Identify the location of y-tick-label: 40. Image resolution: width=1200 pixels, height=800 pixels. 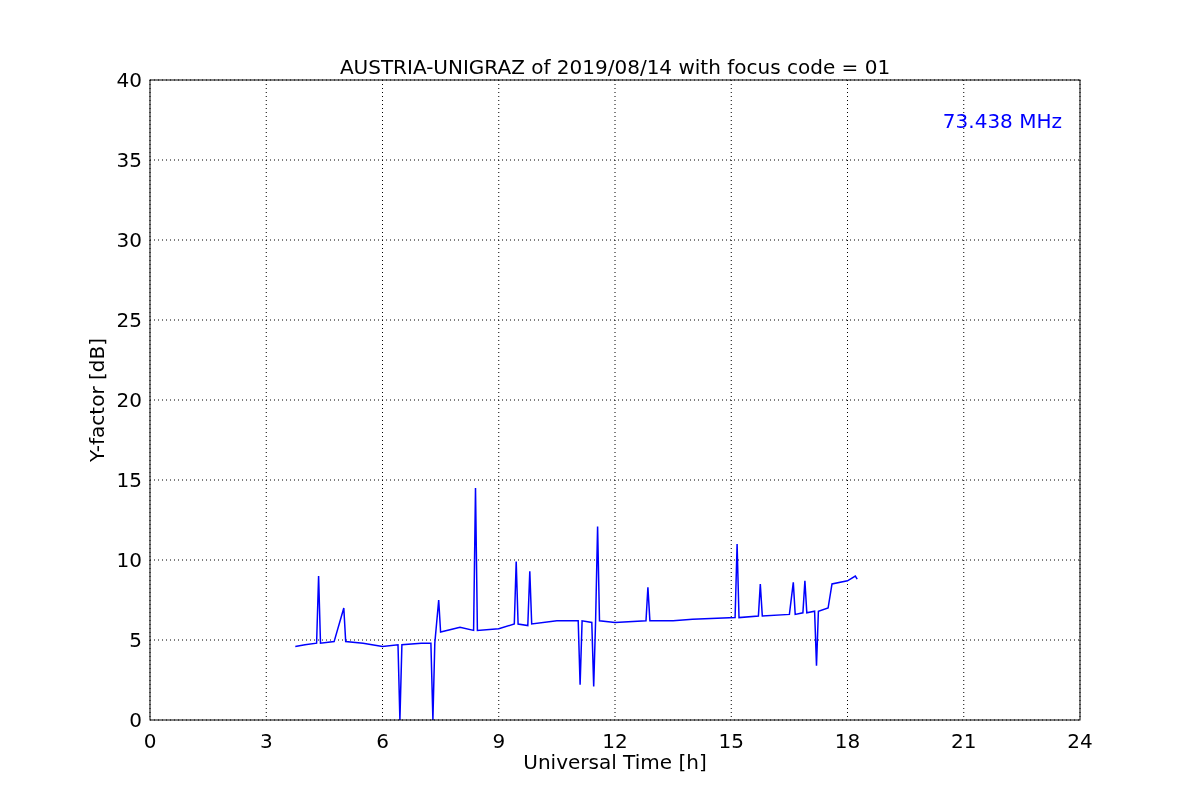
(129, 80).